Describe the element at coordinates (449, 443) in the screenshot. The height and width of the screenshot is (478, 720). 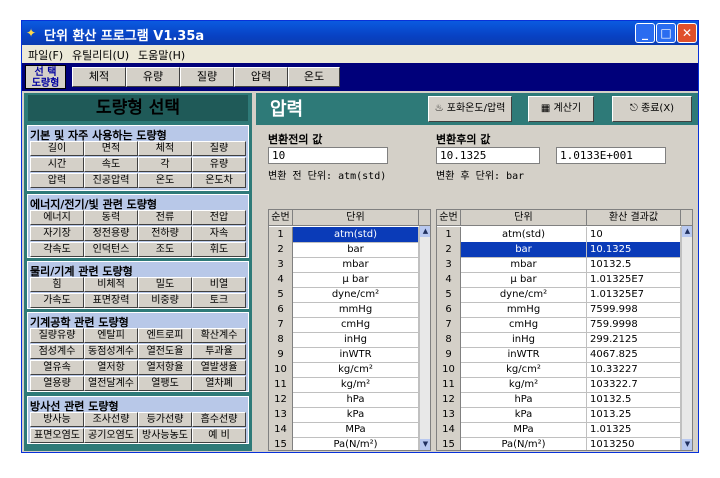
I see `row-index: 15` at that location.